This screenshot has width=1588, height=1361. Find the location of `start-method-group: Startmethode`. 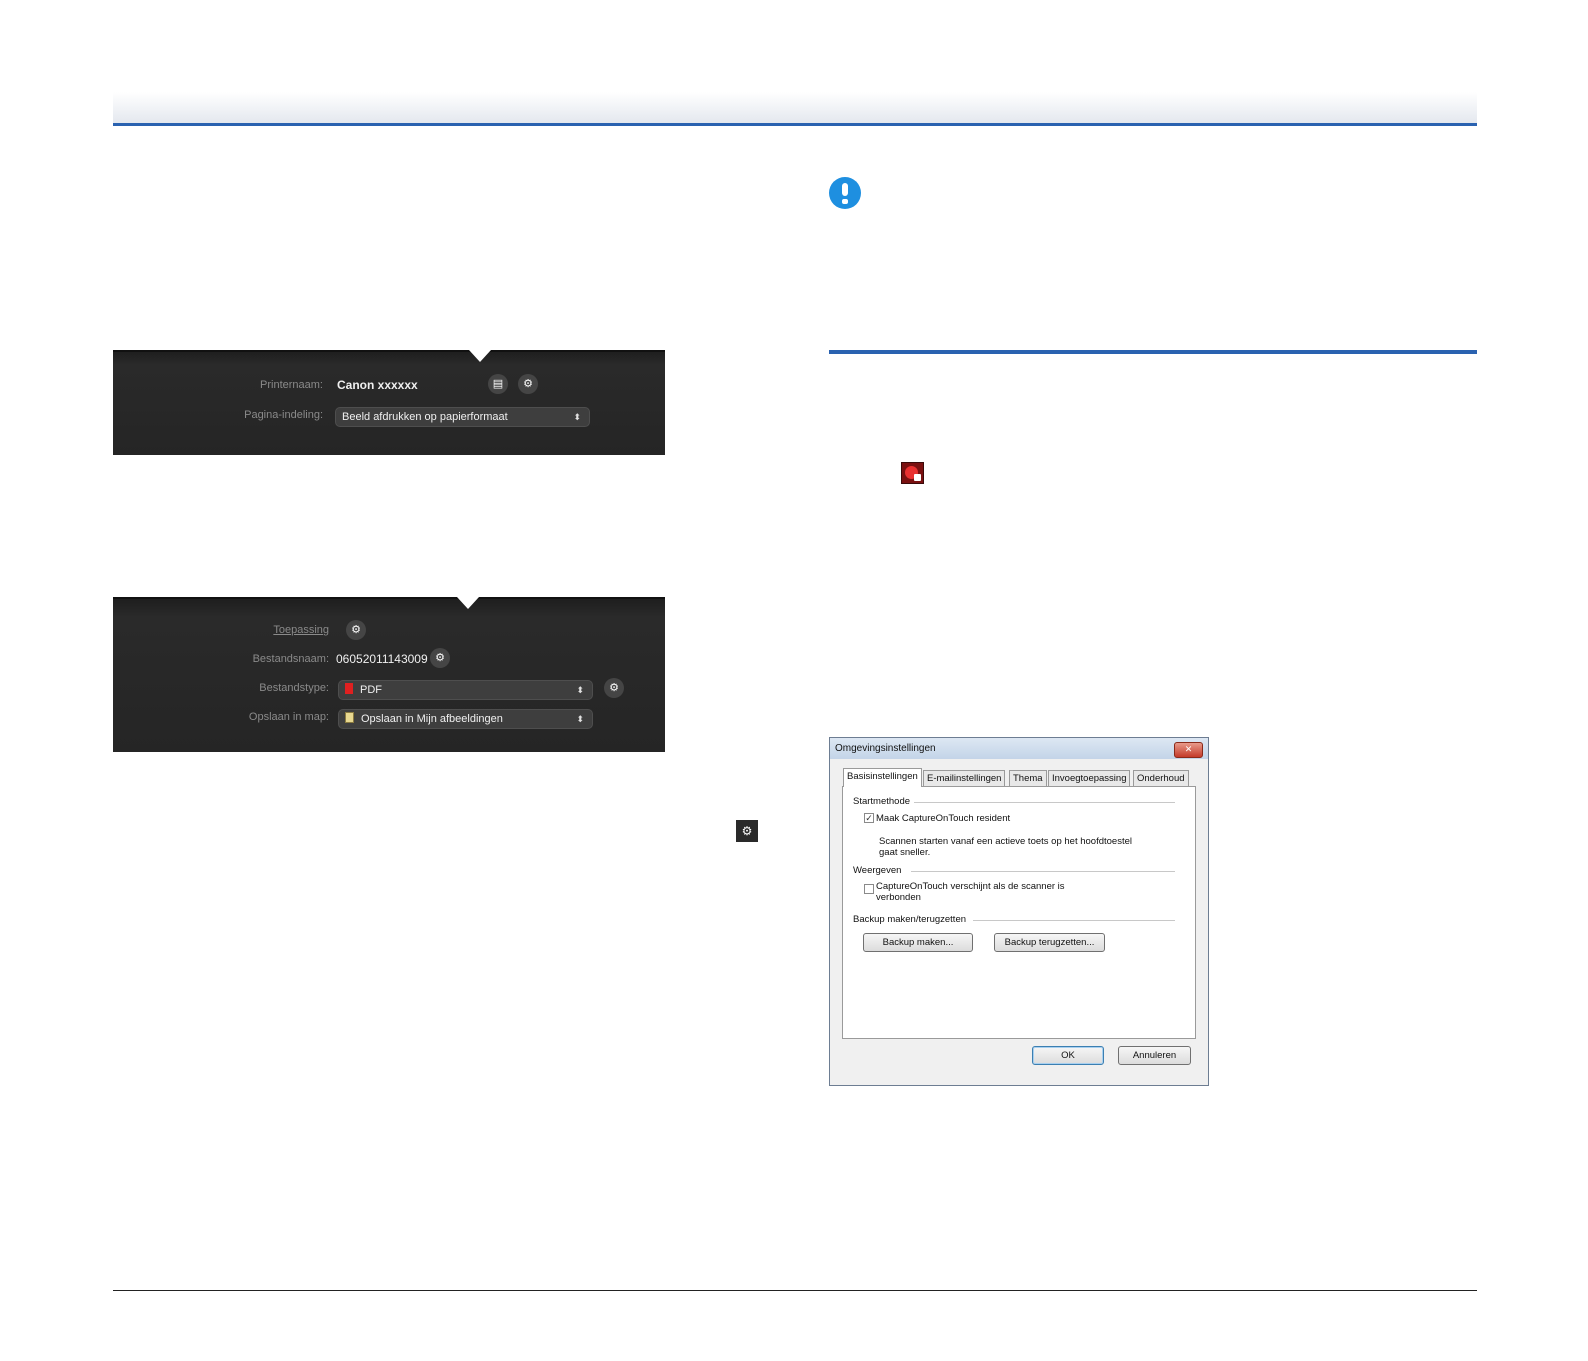

start-method-group: Startmethode is located at coordinates (884, 801).